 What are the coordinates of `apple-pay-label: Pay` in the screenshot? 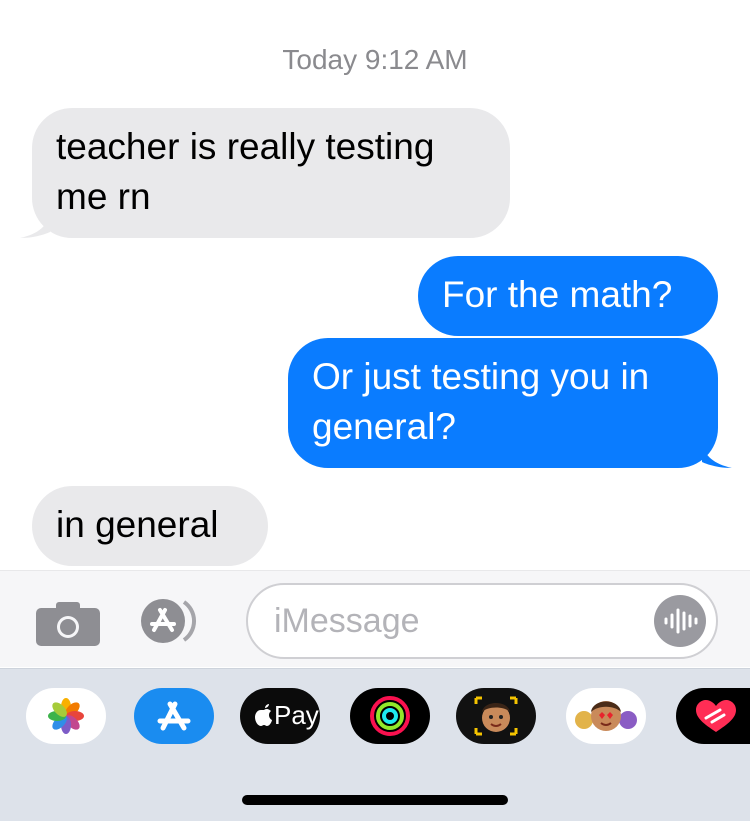 It's located at (296, 715).